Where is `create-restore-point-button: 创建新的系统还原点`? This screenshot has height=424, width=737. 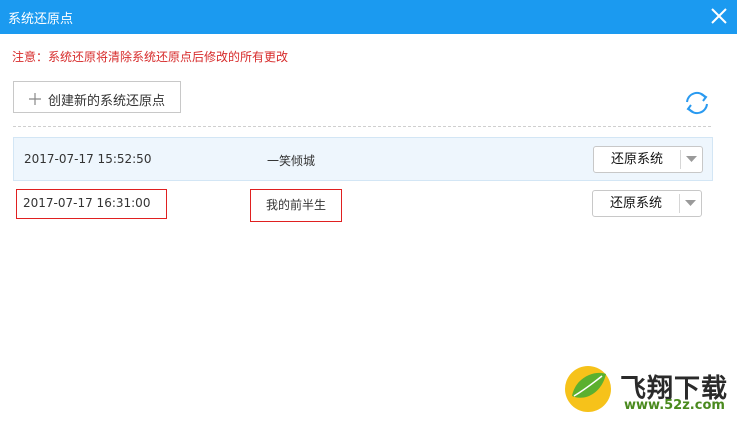
create-restore-point-button: 创建新的系统还原点 is located at coordinates (97, 97).